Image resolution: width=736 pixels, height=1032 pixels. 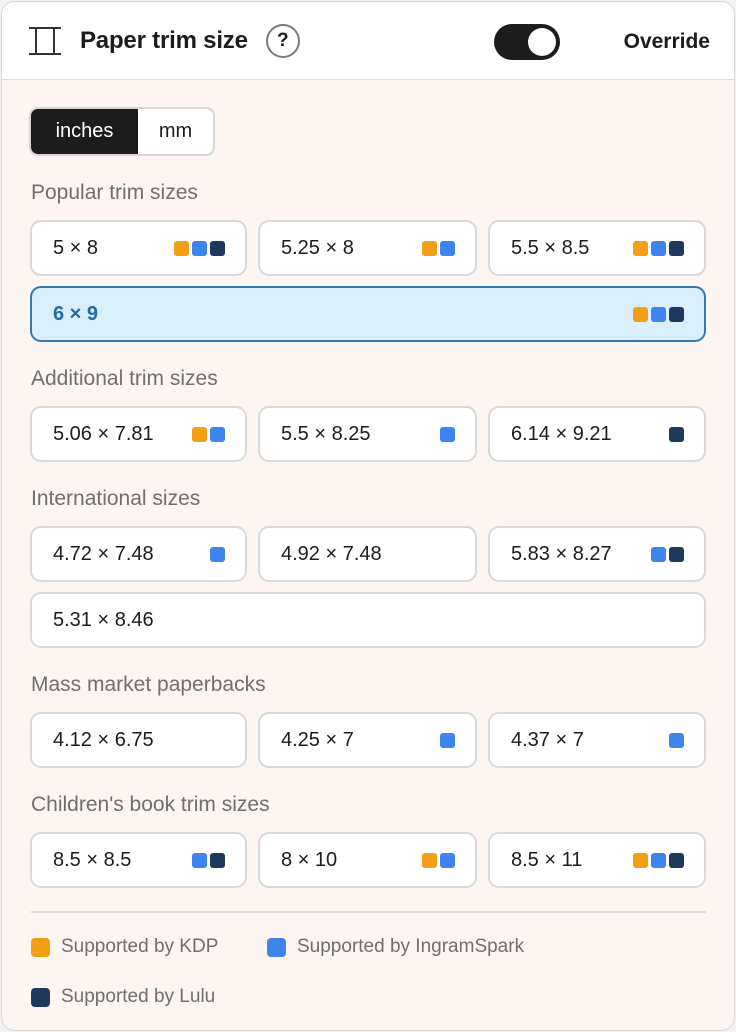 I want to click on chip-label: 8.5 × 8.5, so click(x=92, y=859).